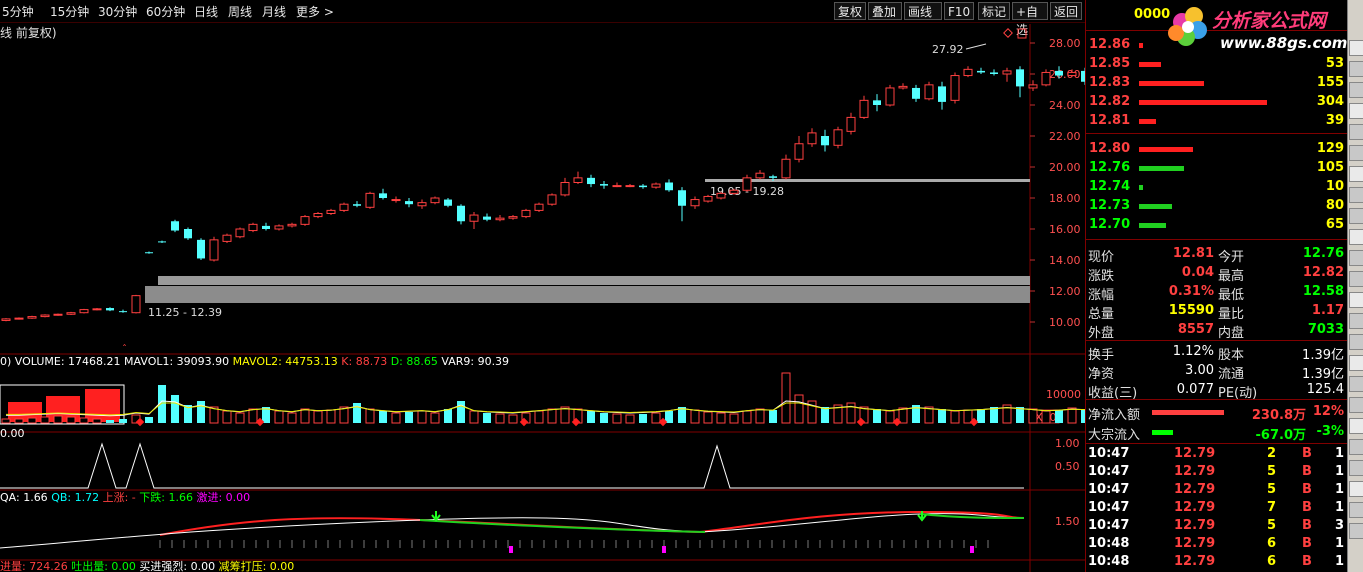 The height and width of the screenshot is (572, 1363). What do you see at coordinates (1217, 454) in the screenshot?
I see `trade-row: 10:47 12.79 2 B 1` at bounding box center [1217, 454].